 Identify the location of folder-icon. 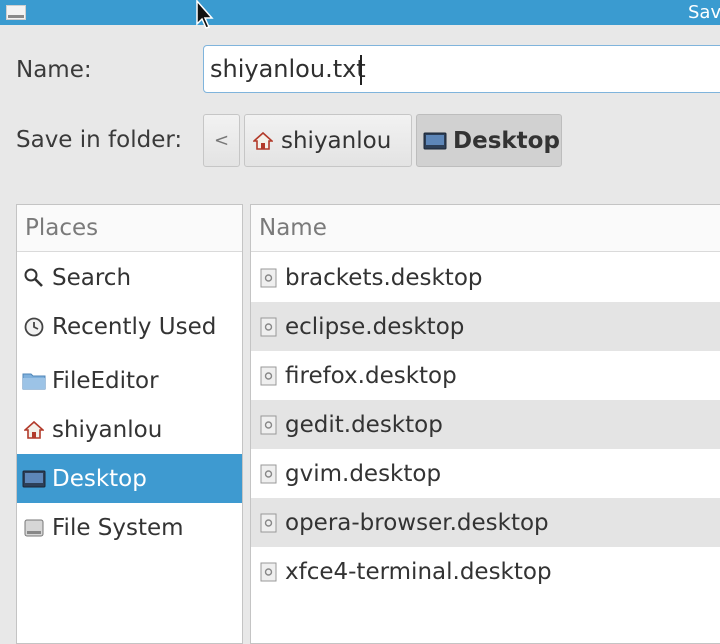
(34, 381).